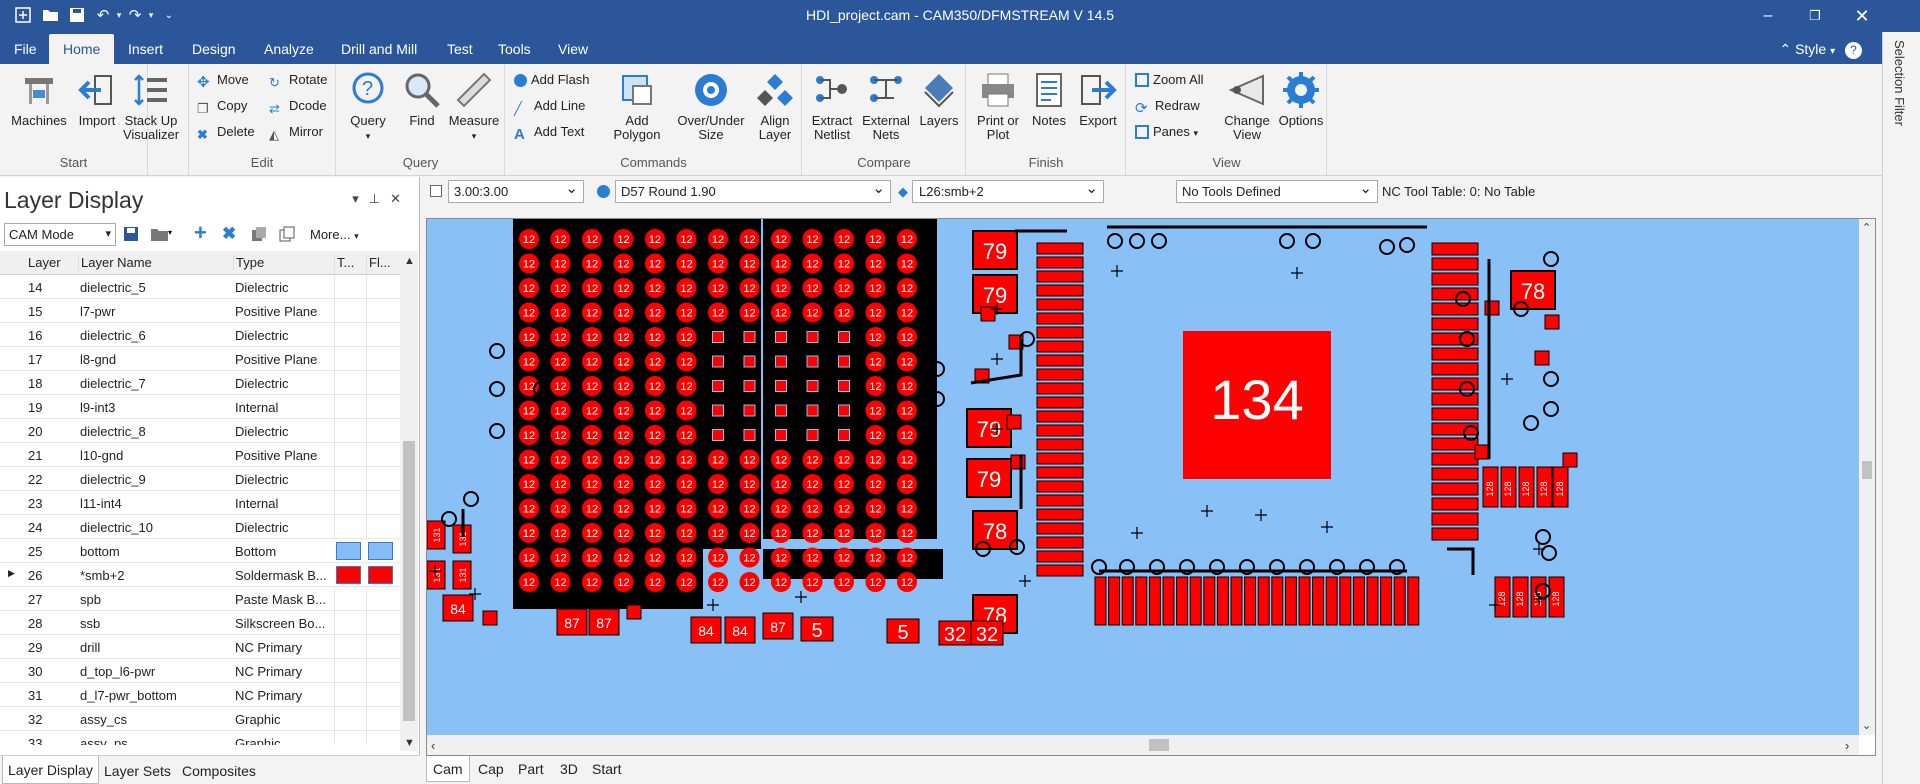 The image size is (1920, 784). What do you see at coordinates (436, 191) in the screenshot?
I see `layer-toggle-icon` at bounding box center [436, 191].